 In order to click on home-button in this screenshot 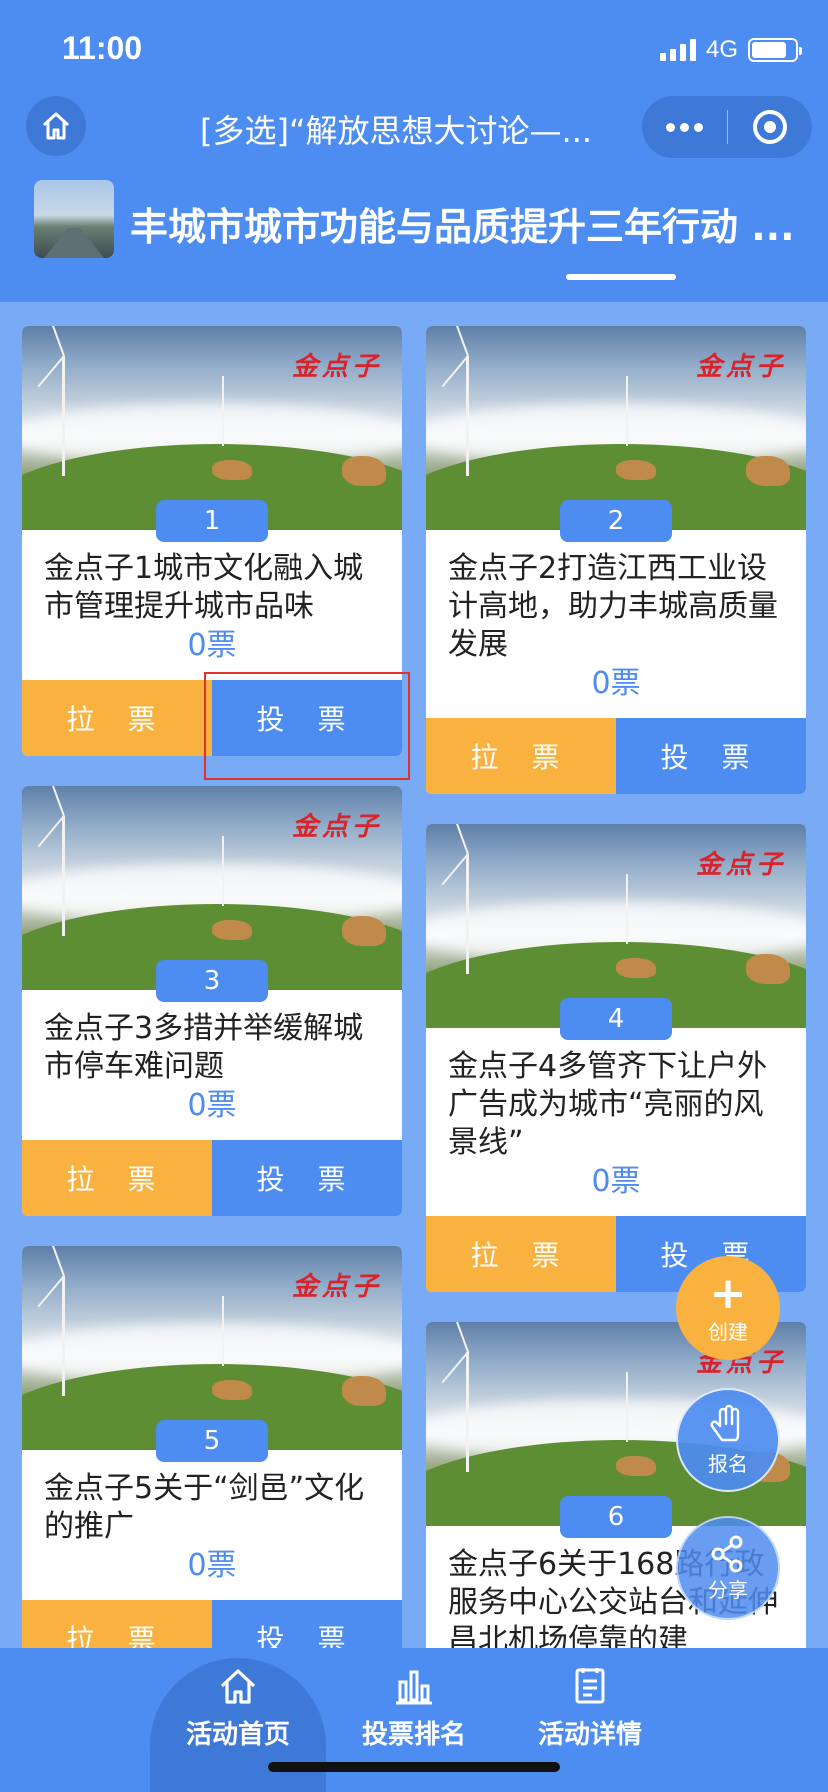, I will do `click(56, 126)`.